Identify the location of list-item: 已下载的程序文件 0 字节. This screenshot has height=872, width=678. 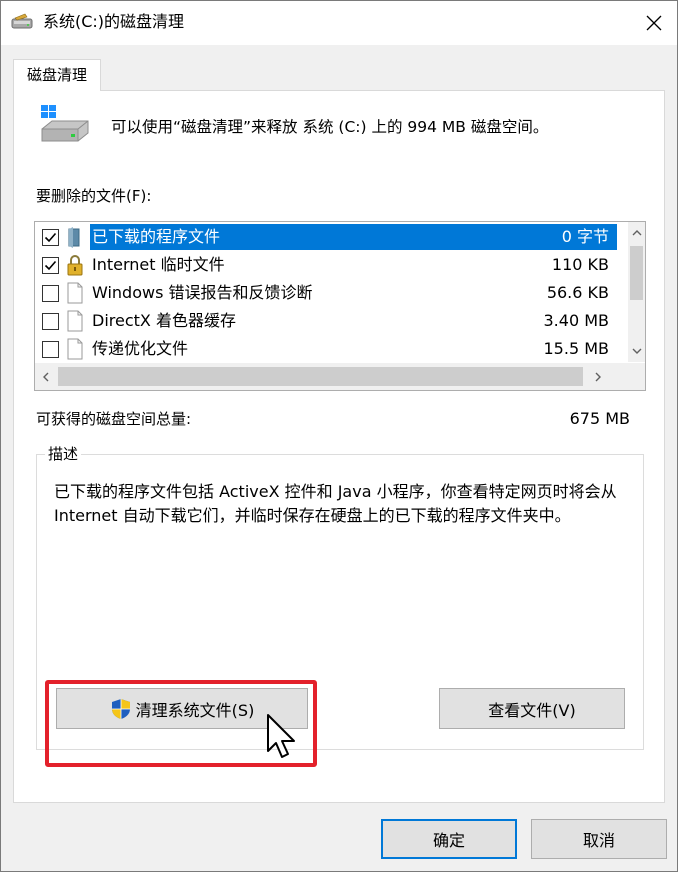
(326, 237).